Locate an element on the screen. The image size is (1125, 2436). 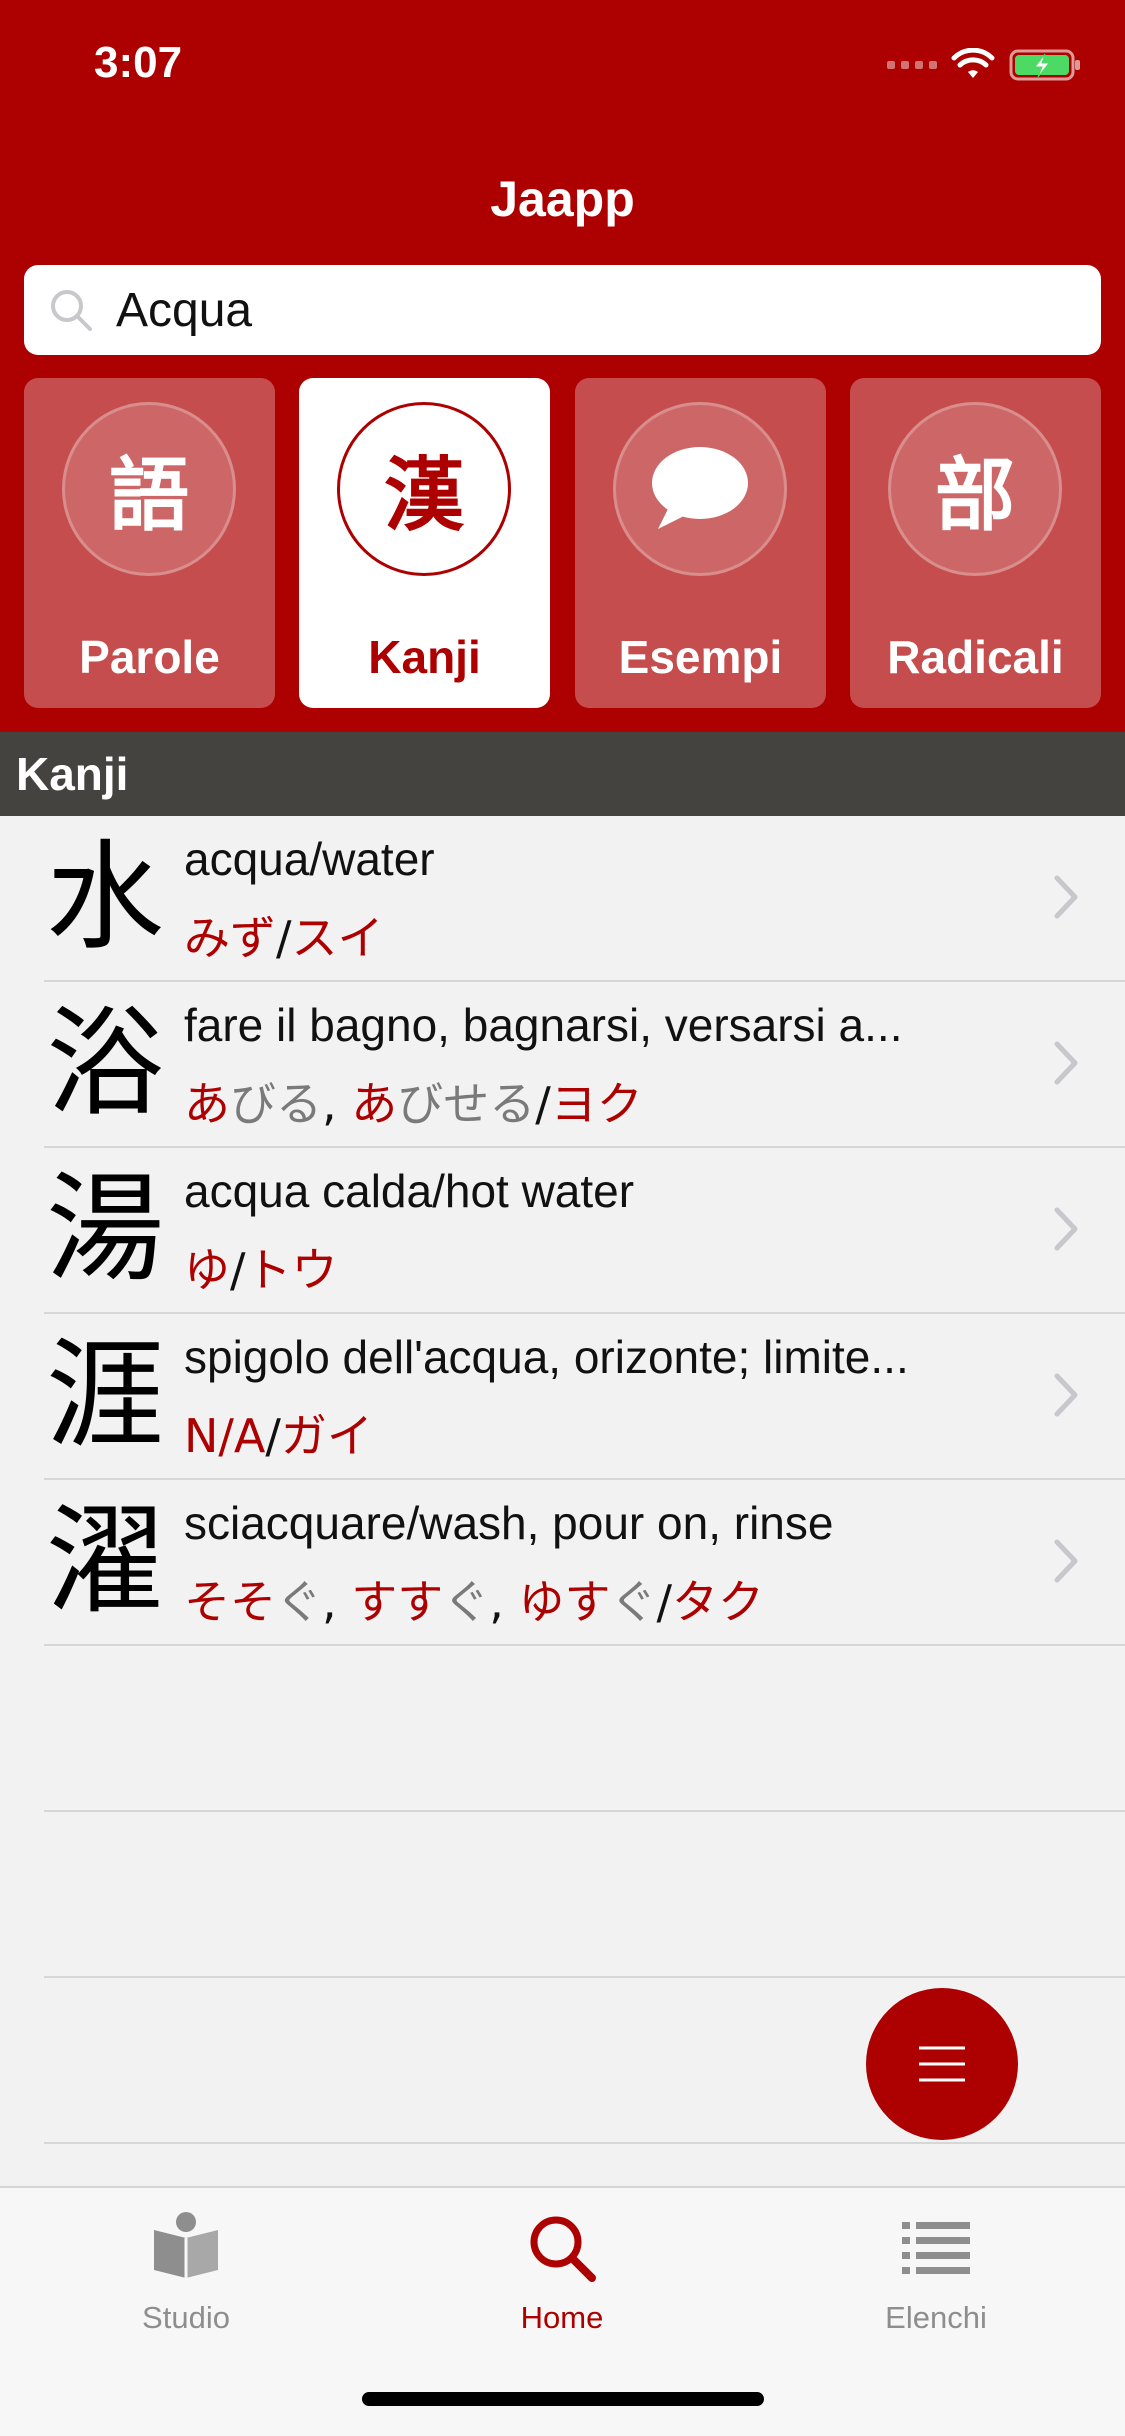
tab-elenchi: Elenchi is located at coordinates (936, 2272).